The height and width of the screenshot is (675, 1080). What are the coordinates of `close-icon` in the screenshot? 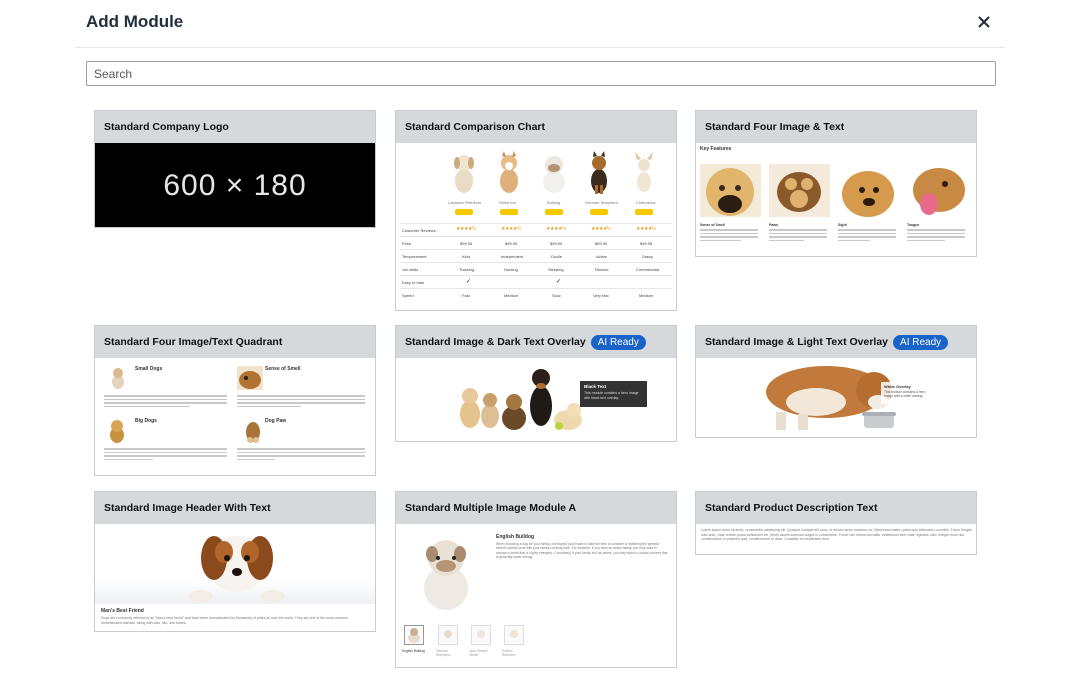 It's located at (984, 22).